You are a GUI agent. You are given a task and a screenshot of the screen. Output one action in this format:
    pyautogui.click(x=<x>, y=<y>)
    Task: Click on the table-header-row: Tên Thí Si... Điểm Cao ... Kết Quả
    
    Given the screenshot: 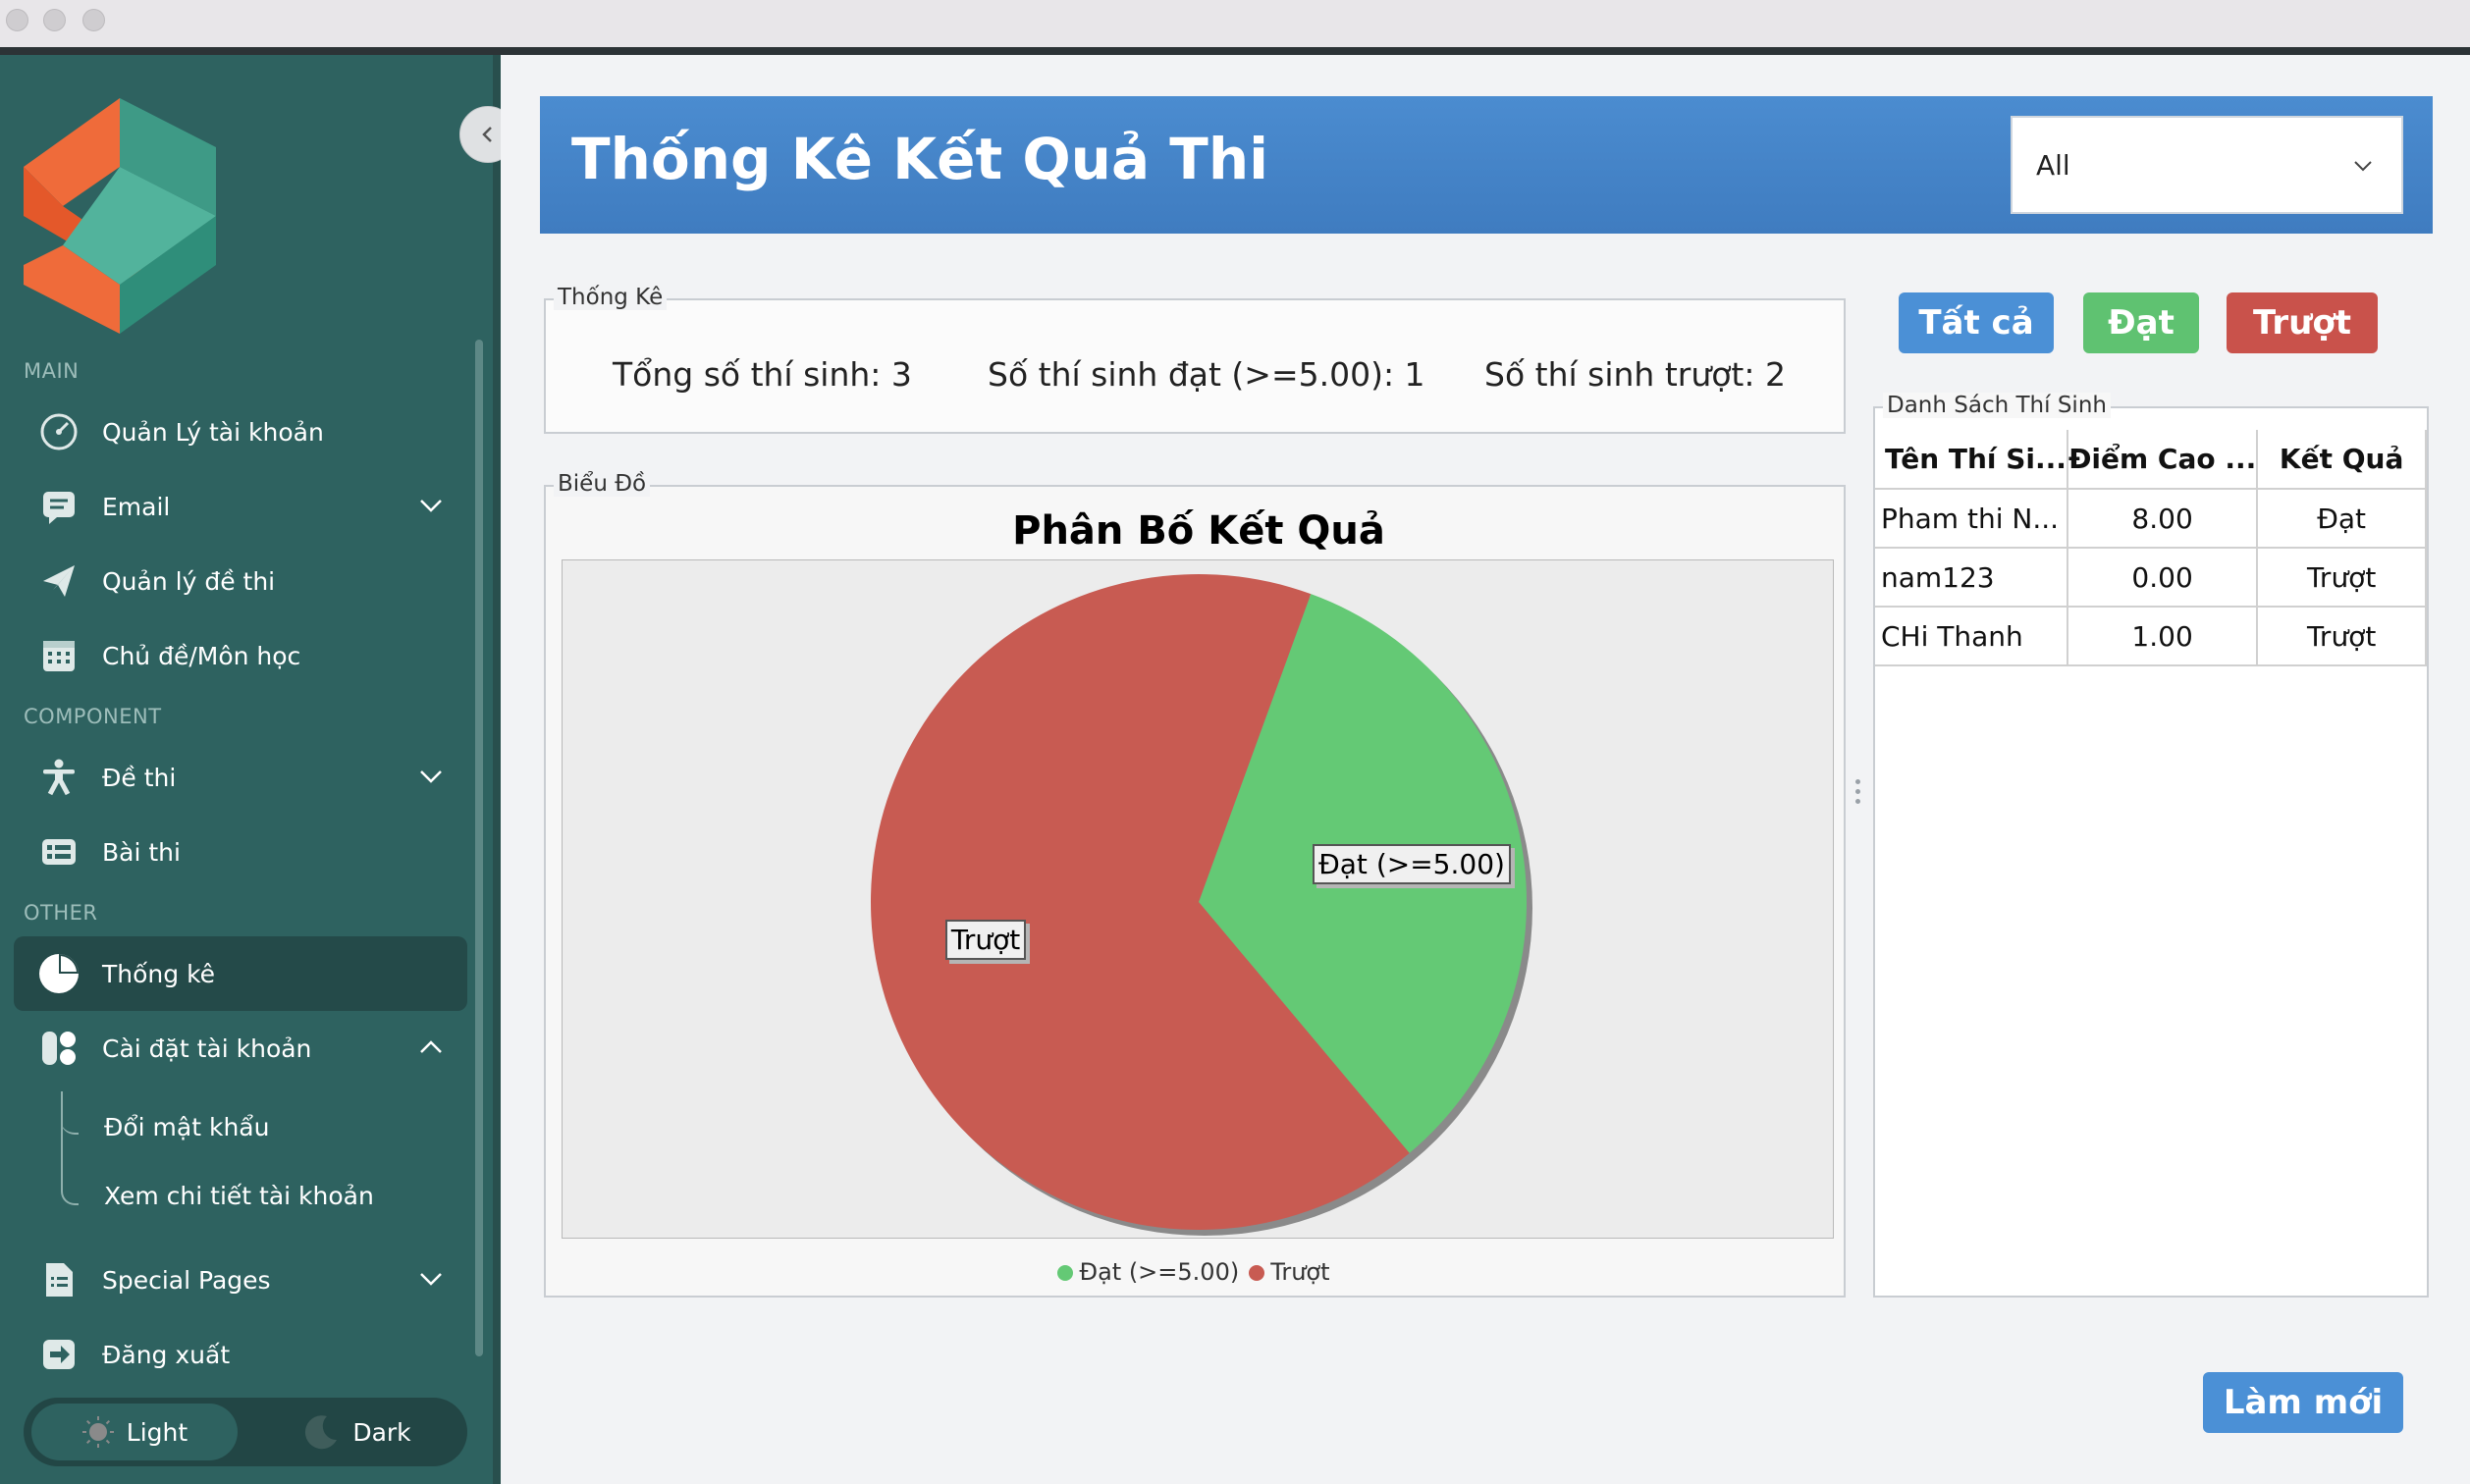 What is the action you would take?
    pyautogui.click(x=2151, y=460)
    